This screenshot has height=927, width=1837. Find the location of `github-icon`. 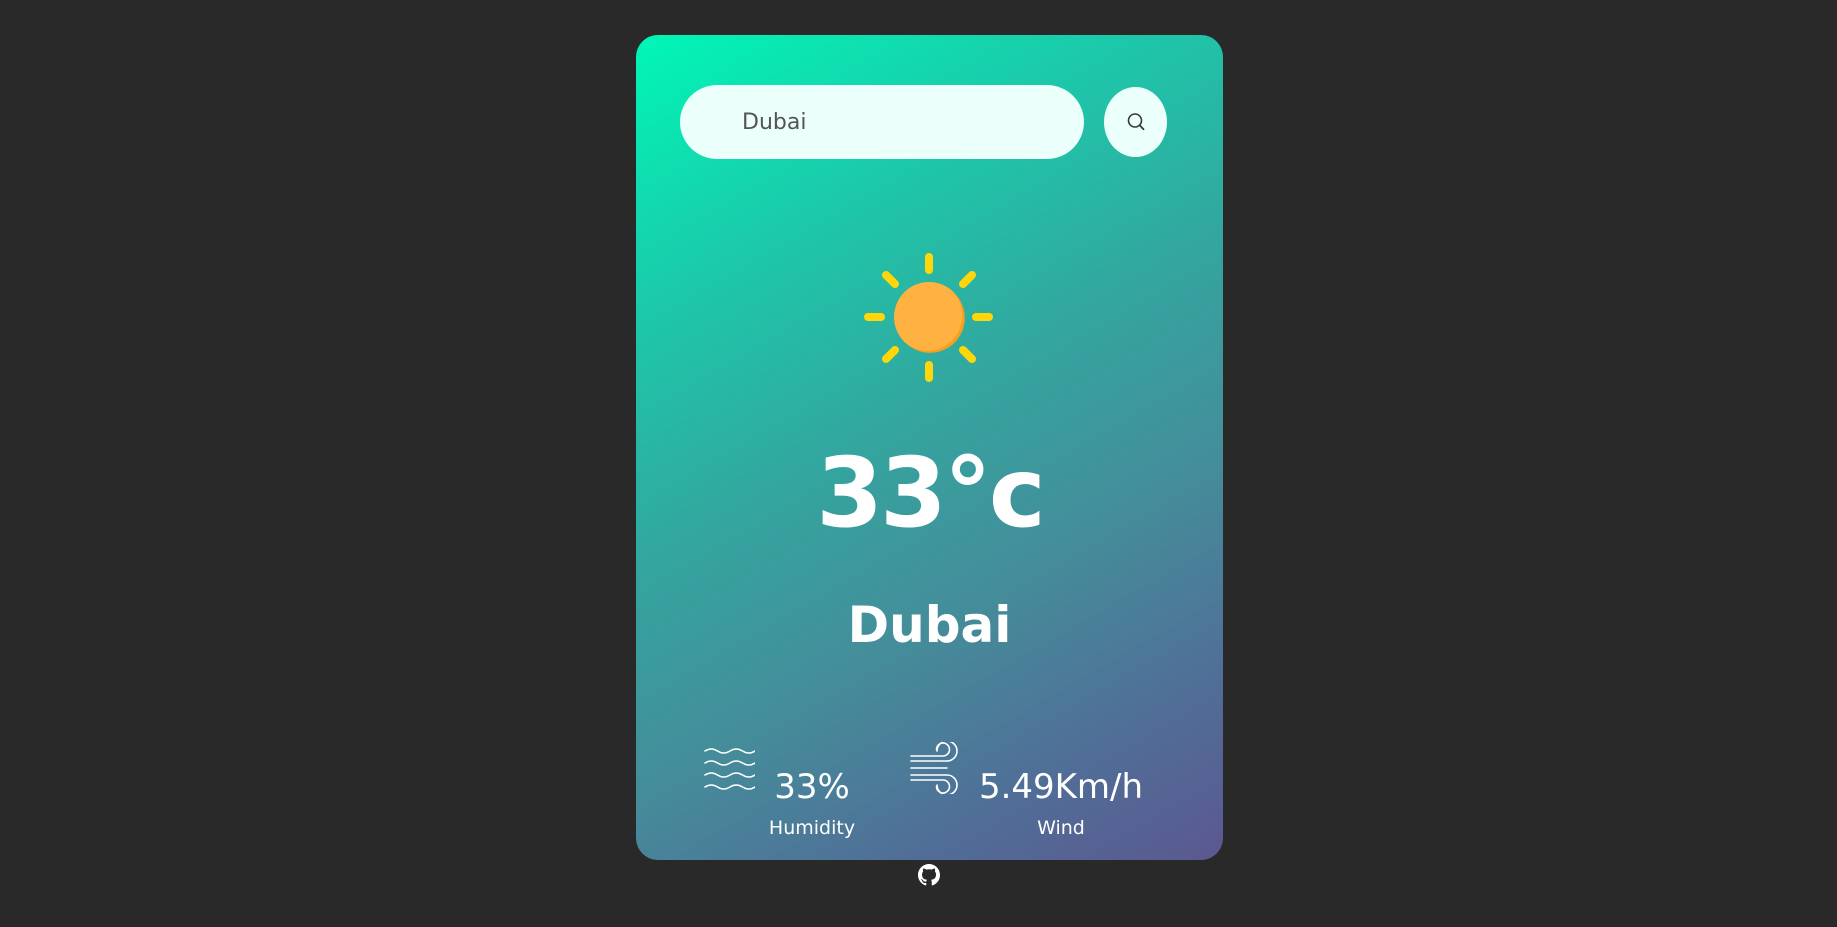

github-icon is located at coordinates (929, 875).